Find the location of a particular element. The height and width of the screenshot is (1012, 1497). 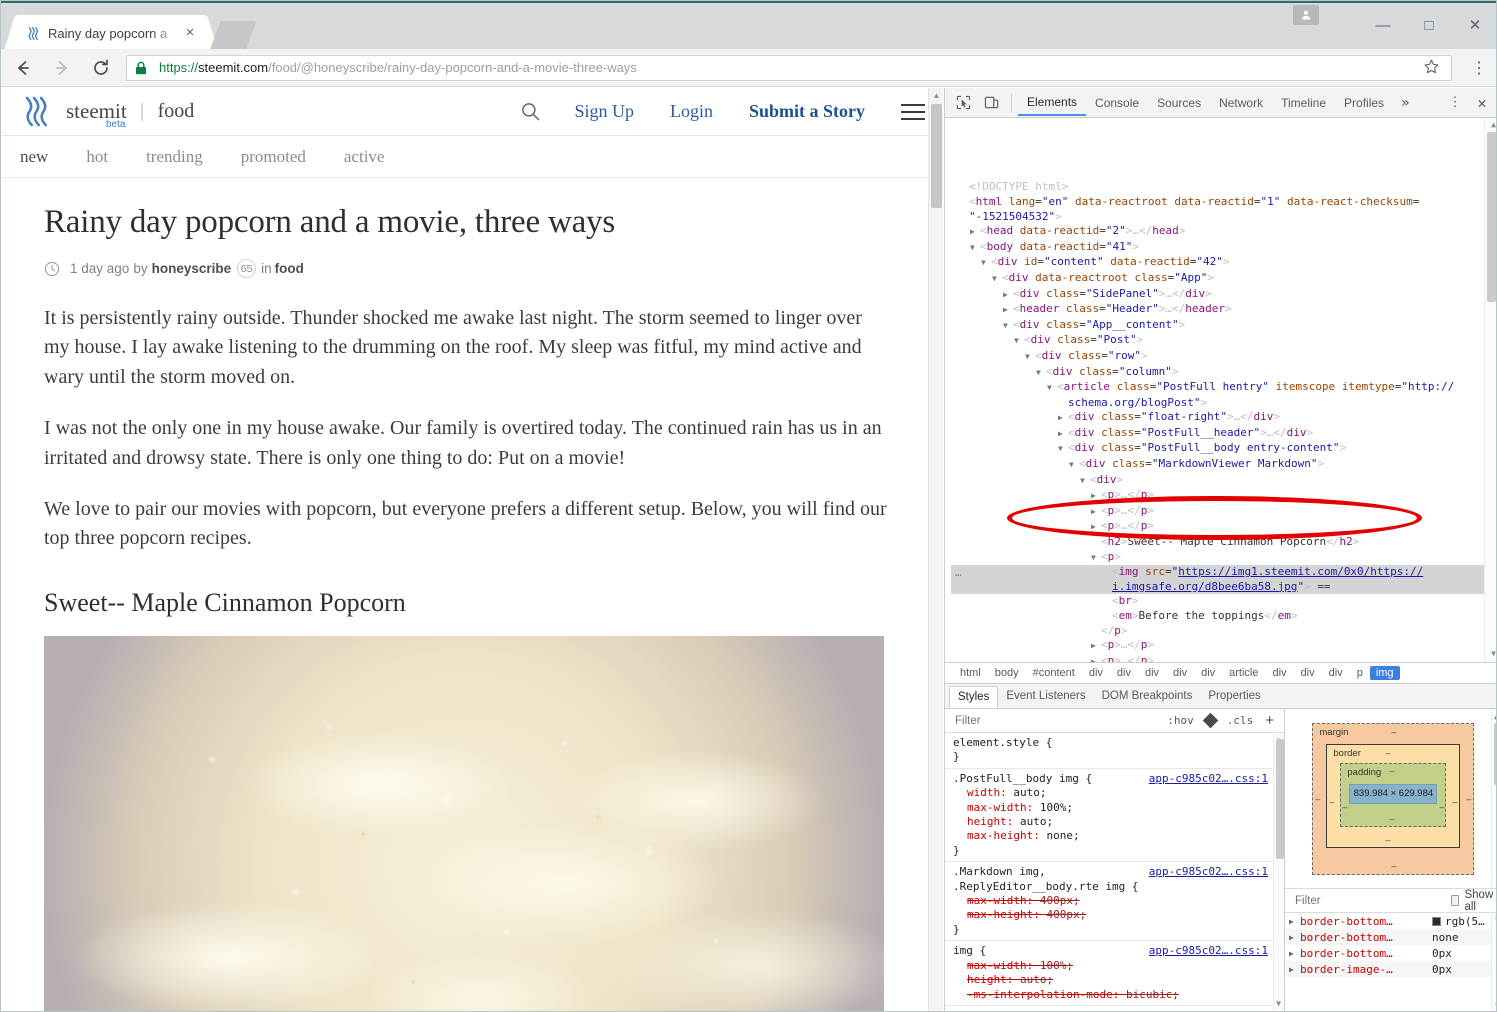

dom-node-line: "-1521504532"> is located at coordinates (1223, 217).